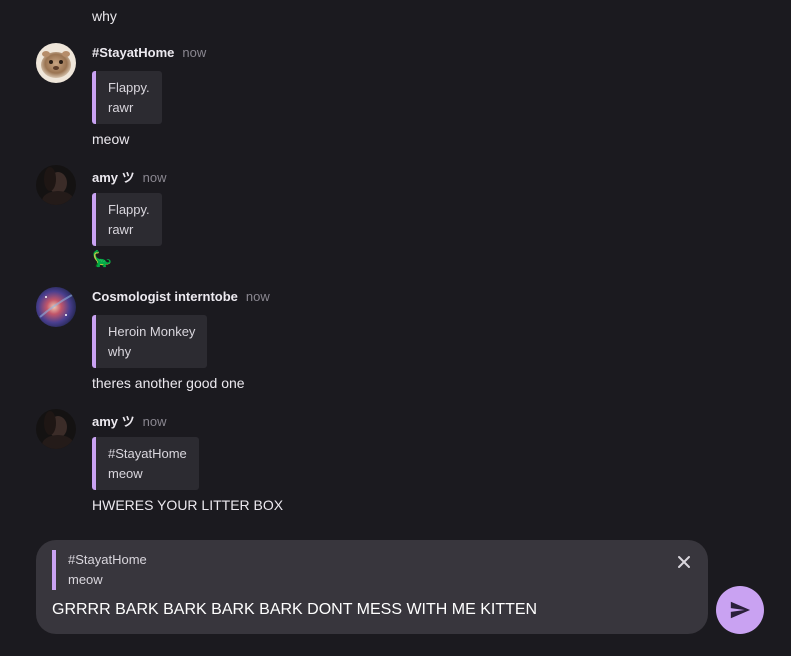  Describe the element at coordinates (147, 453) in the screenshot. I see `reply-author: #StayatHome` at that location.